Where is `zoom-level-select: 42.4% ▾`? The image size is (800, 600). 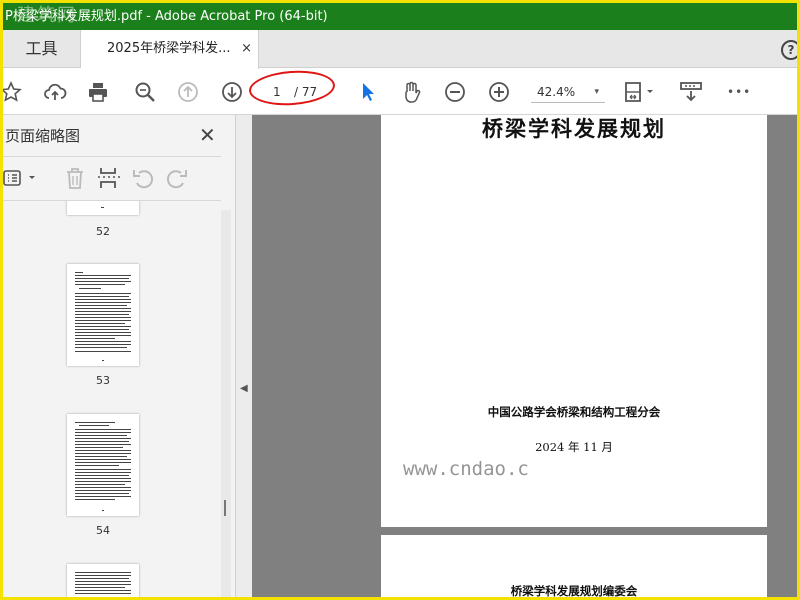 zoom-level-select: 42.4% ▾ is located at coordinates (568, 92).